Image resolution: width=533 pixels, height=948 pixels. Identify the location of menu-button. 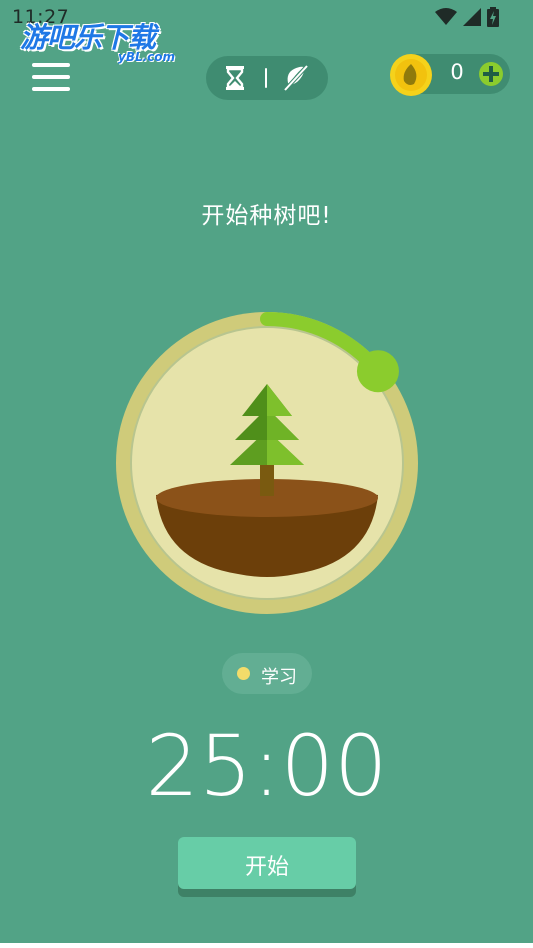
(52, 77).